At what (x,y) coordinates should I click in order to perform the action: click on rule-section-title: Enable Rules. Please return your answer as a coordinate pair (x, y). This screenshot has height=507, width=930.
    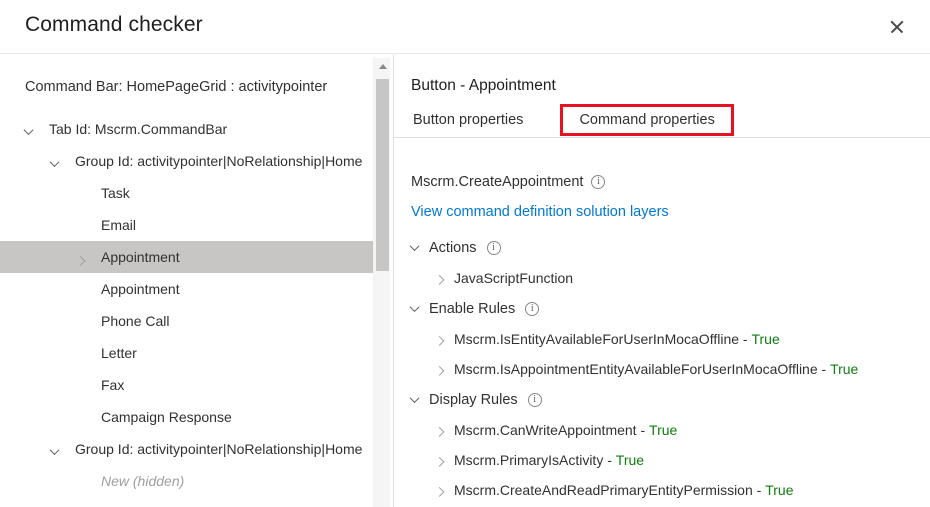
    Looking at the image, I should click on (472, 308).